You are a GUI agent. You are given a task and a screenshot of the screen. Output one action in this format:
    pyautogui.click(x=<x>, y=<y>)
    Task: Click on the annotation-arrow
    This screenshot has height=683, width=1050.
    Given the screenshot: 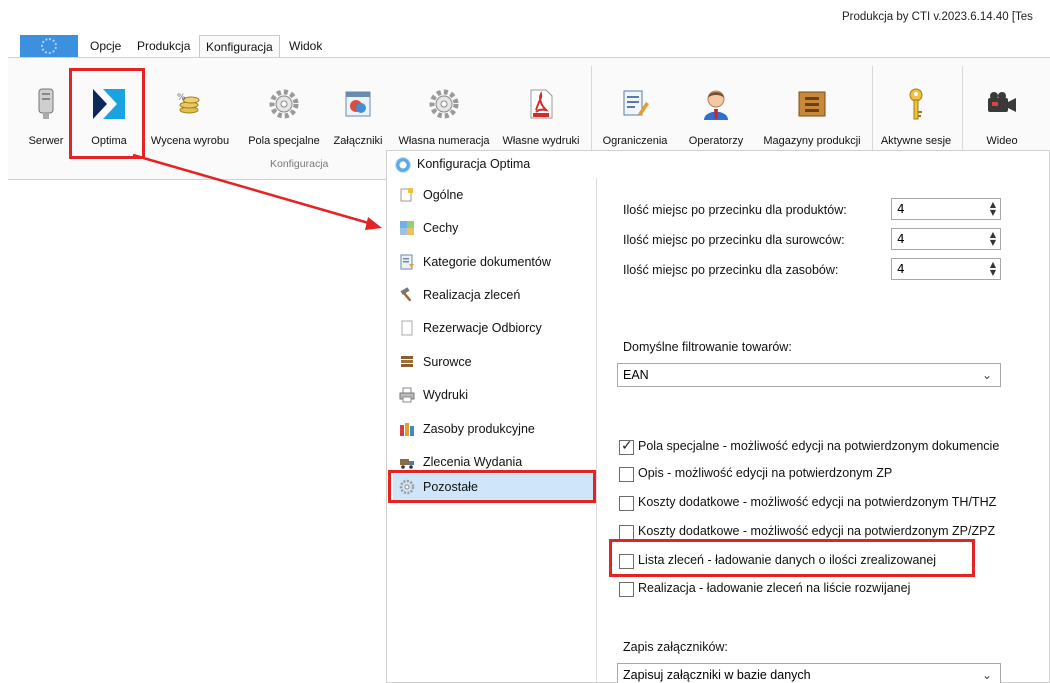 What is the action you would take?
    pyautogui.click(x=257, y=191)
    